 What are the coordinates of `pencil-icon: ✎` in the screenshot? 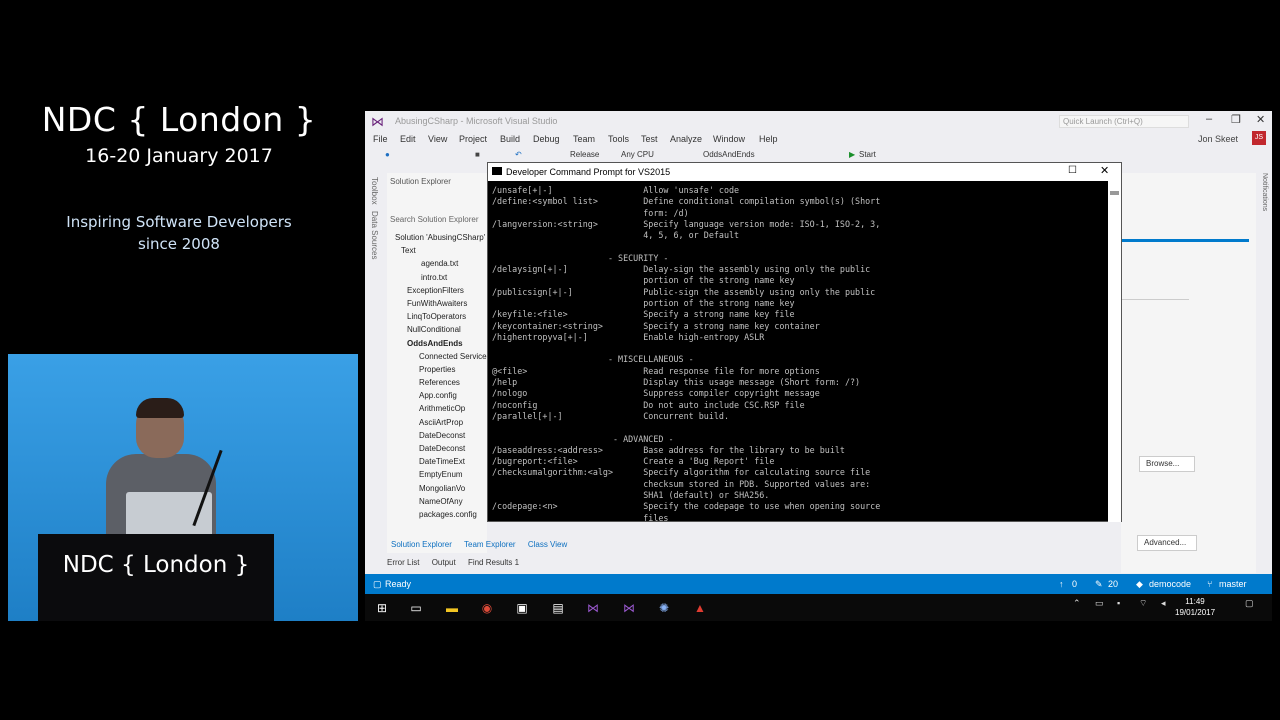 It's located at (1099, 584).